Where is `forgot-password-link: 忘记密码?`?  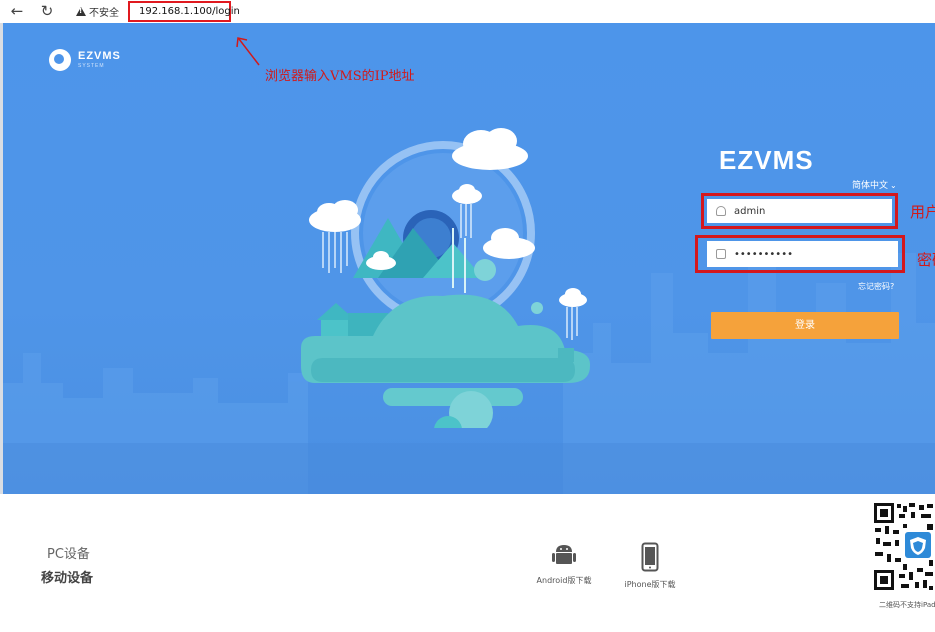 forgot-password-link: 忘记密码? is located at coordinates (876, 286).